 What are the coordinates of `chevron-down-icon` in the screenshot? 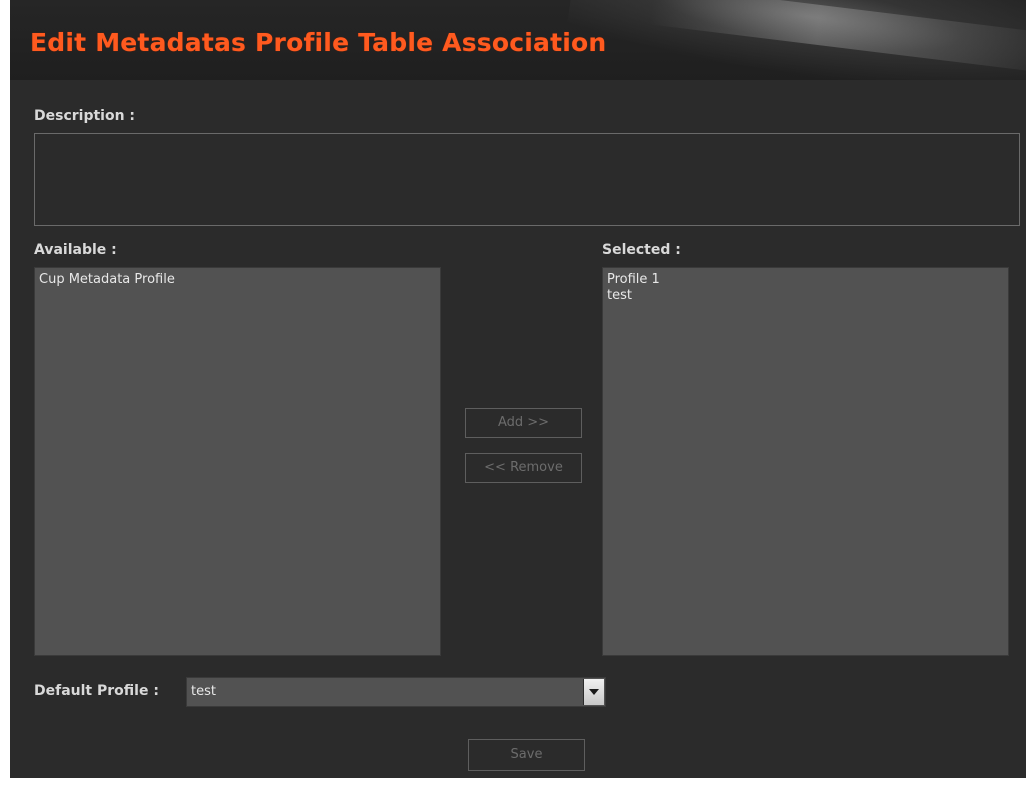 It's located at (594, 692).